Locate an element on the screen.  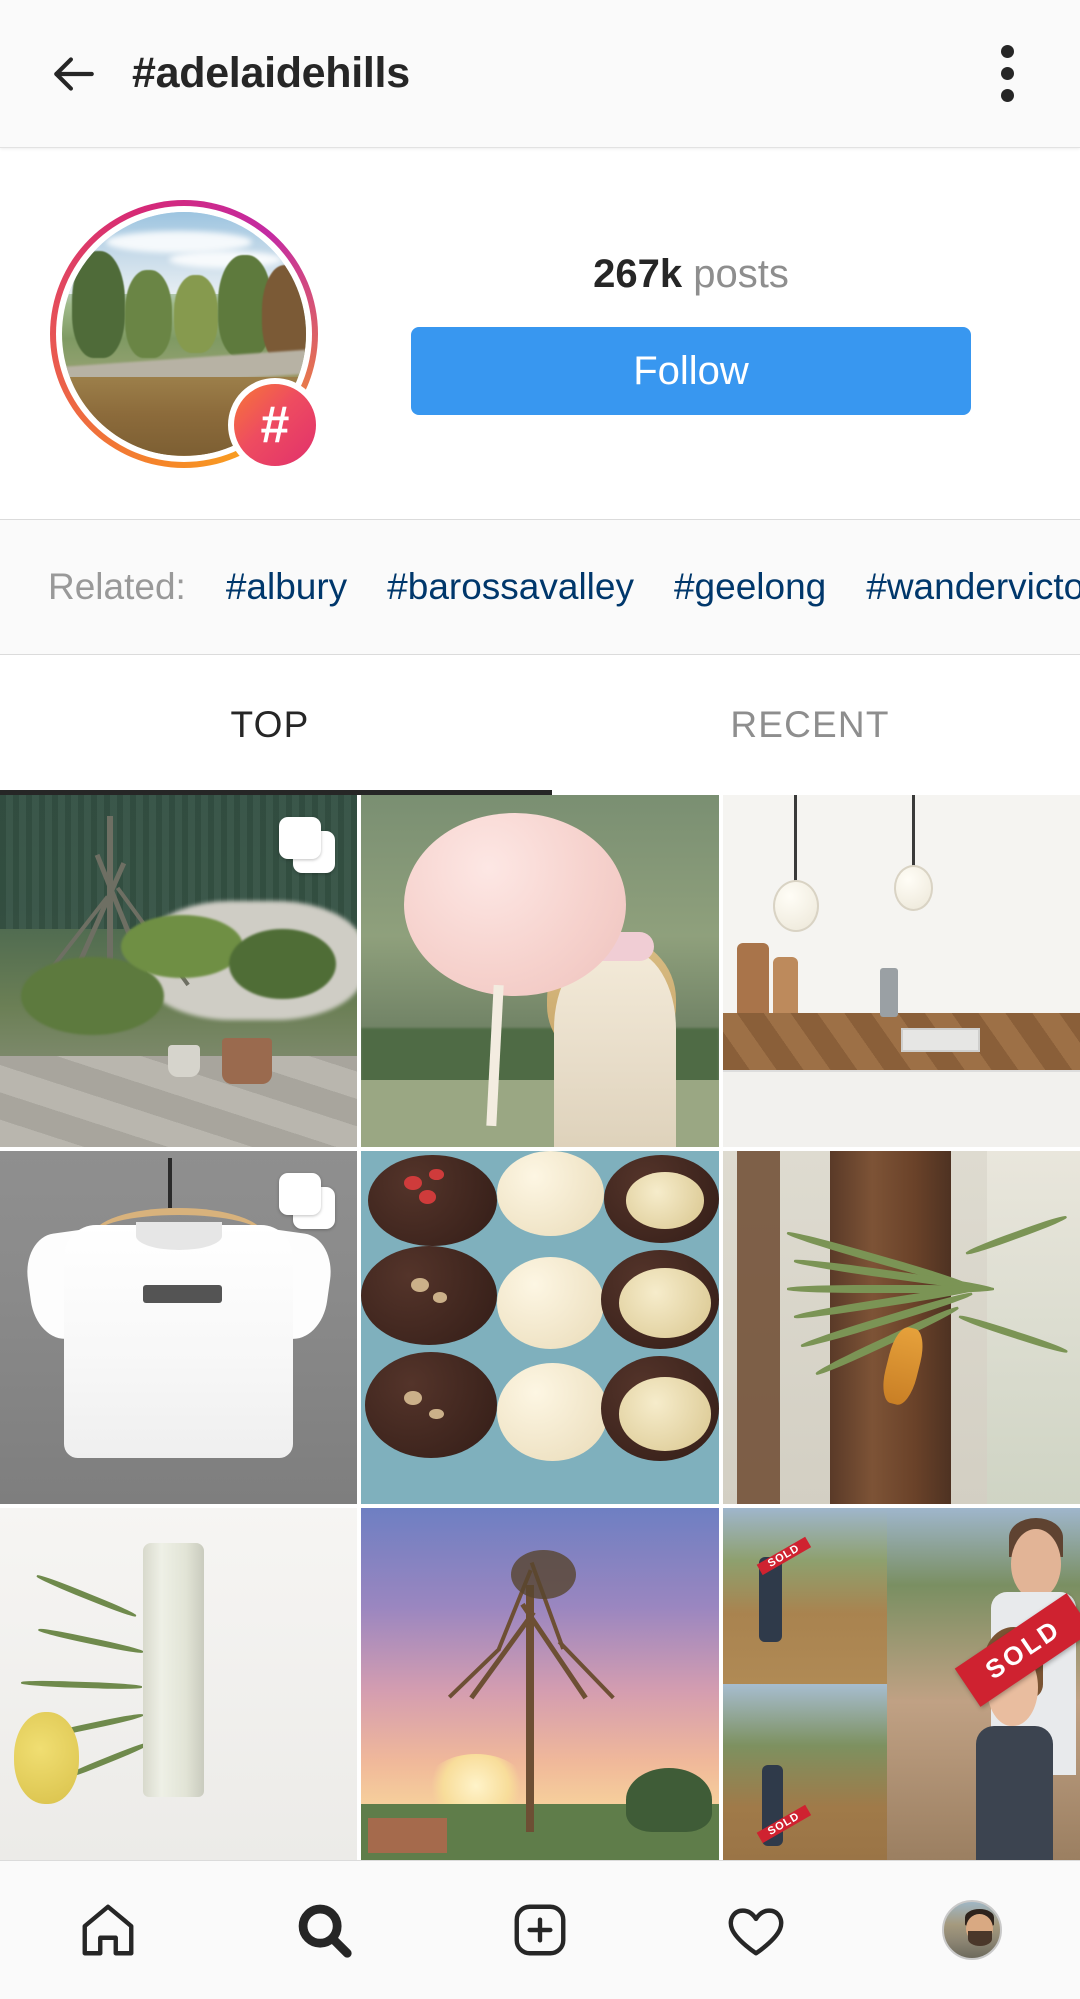
home-icon is located at coordinates (108, 1930).